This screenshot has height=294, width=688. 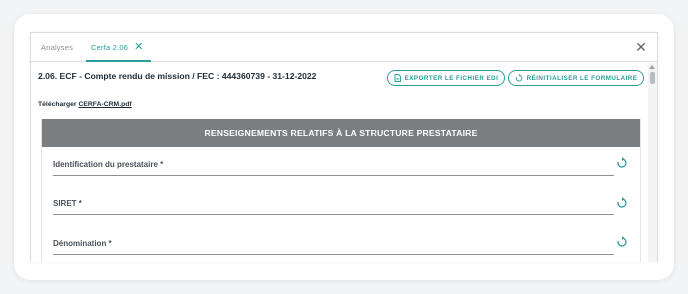 What do you see at coordinates (397, 78) in the screenshot?
I see `file-icon` at bounding box center [397, 78].